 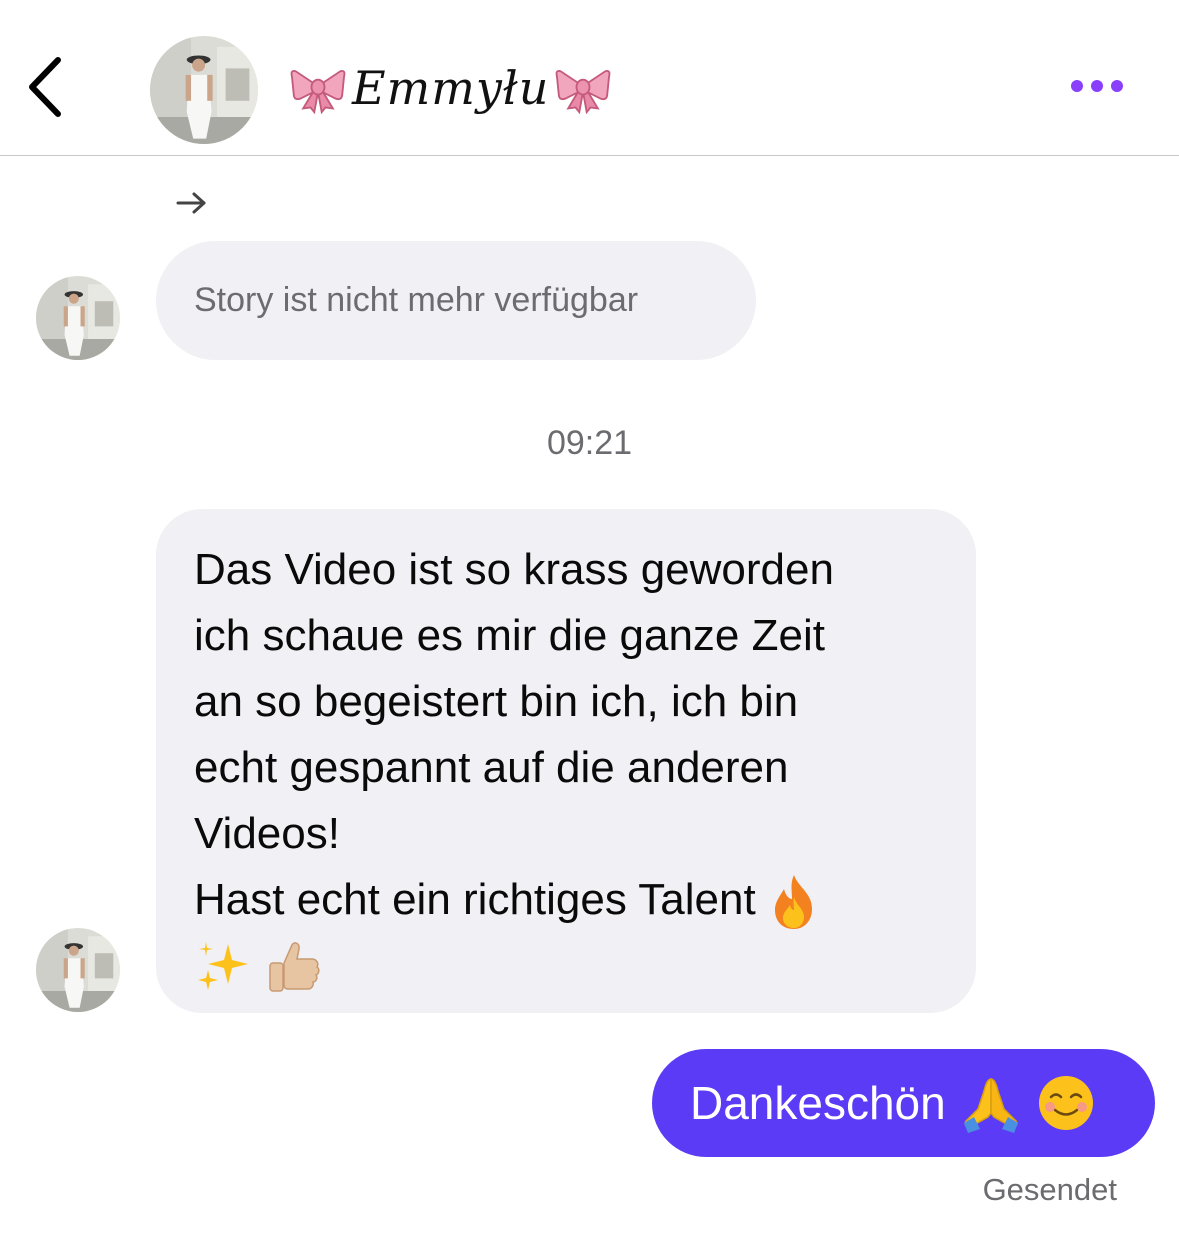 I want to click on sent-message-bubble: Dankeschön, so click(x=903, y=1103).